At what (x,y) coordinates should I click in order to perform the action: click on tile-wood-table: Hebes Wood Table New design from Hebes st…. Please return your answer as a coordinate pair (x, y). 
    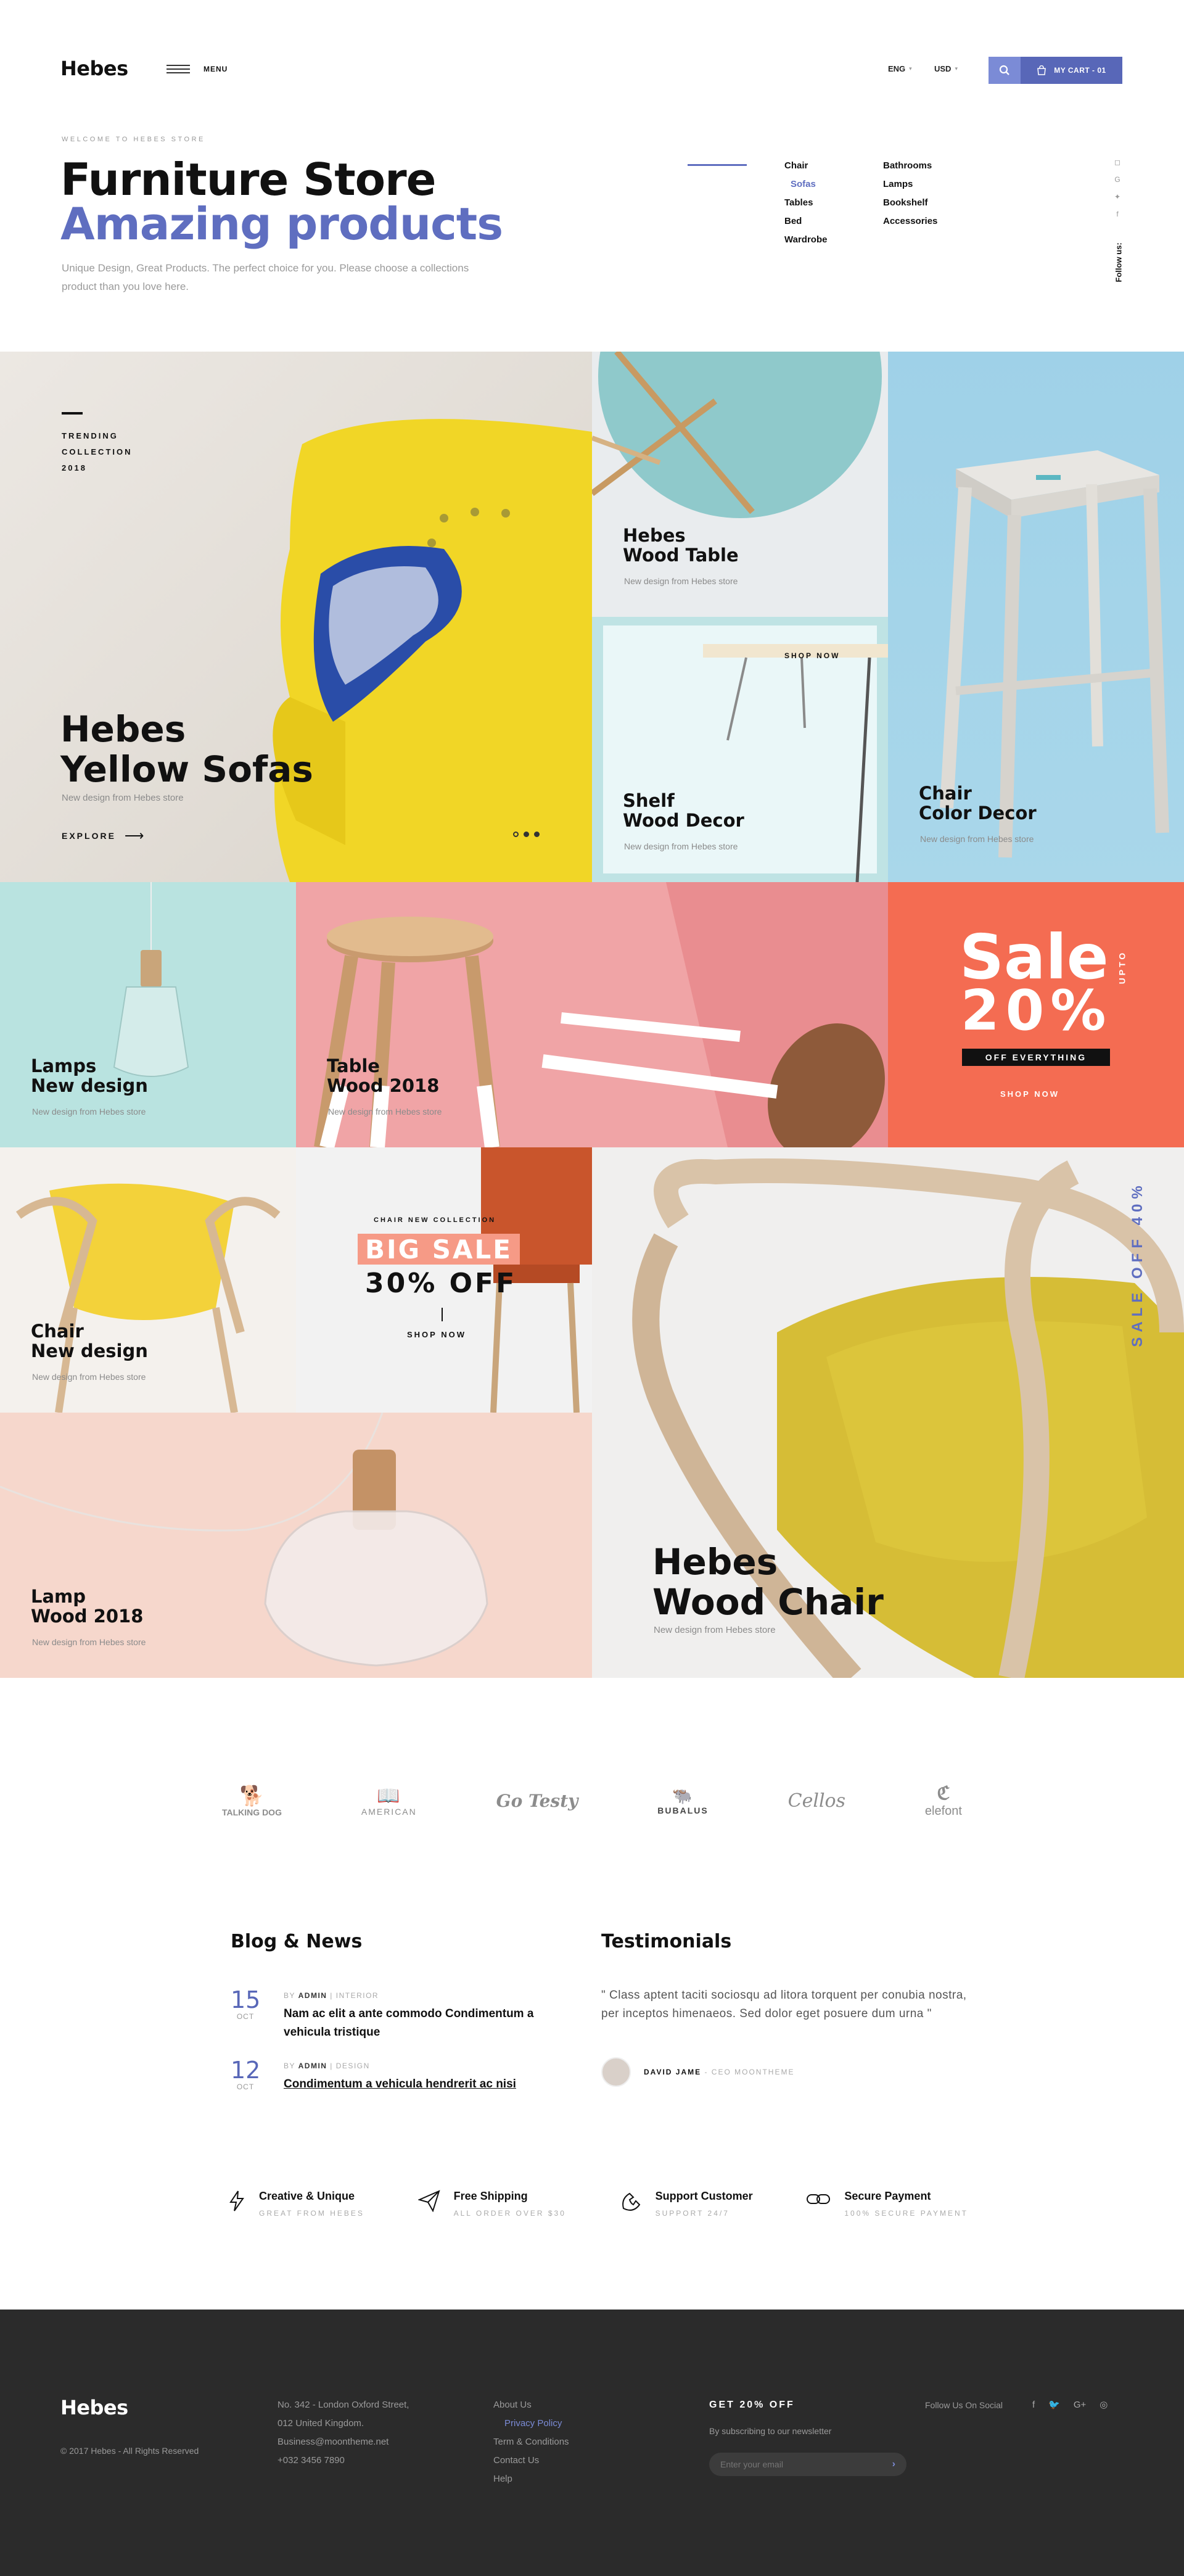
    Looking at the image, I should click on (740, 484).